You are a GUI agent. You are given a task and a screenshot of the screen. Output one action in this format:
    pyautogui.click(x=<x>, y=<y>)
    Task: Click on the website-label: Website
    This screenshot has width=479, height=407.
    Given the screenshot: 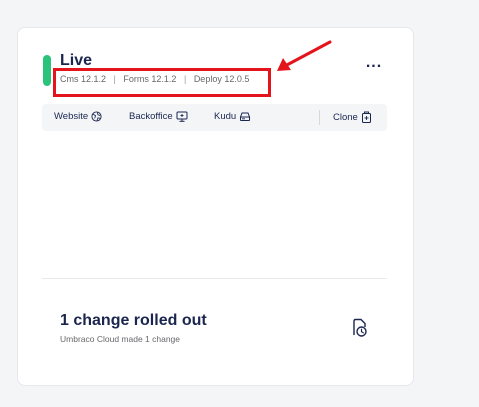 What is the action you would take?
    pyautogui.click(x=71, y=116)
    